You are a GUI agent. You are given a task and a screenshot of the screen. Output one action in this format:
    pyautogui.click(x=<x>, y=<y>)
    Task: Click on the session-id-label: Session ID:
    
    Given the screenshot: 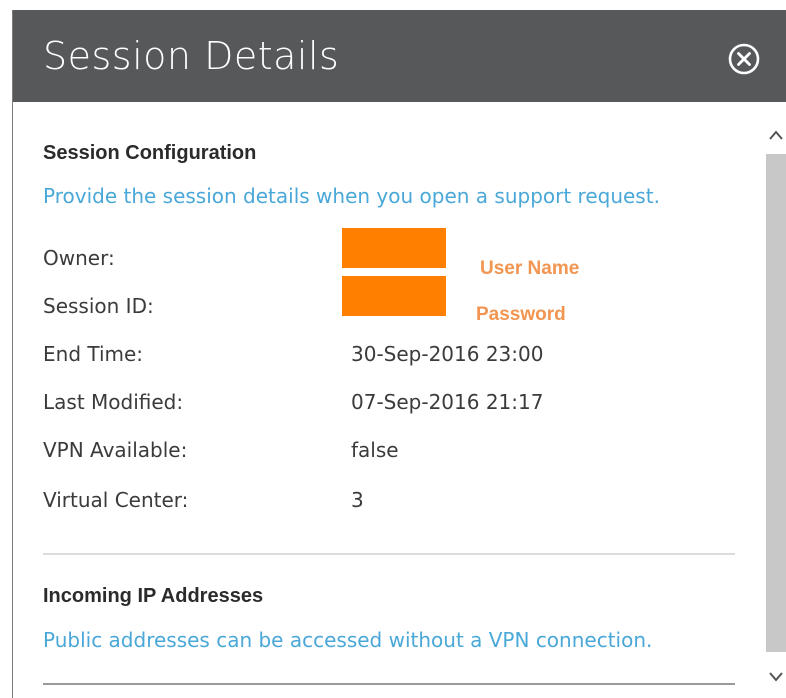 What is the action you would take?
    pyautogui.click(x=98, y=306)
    